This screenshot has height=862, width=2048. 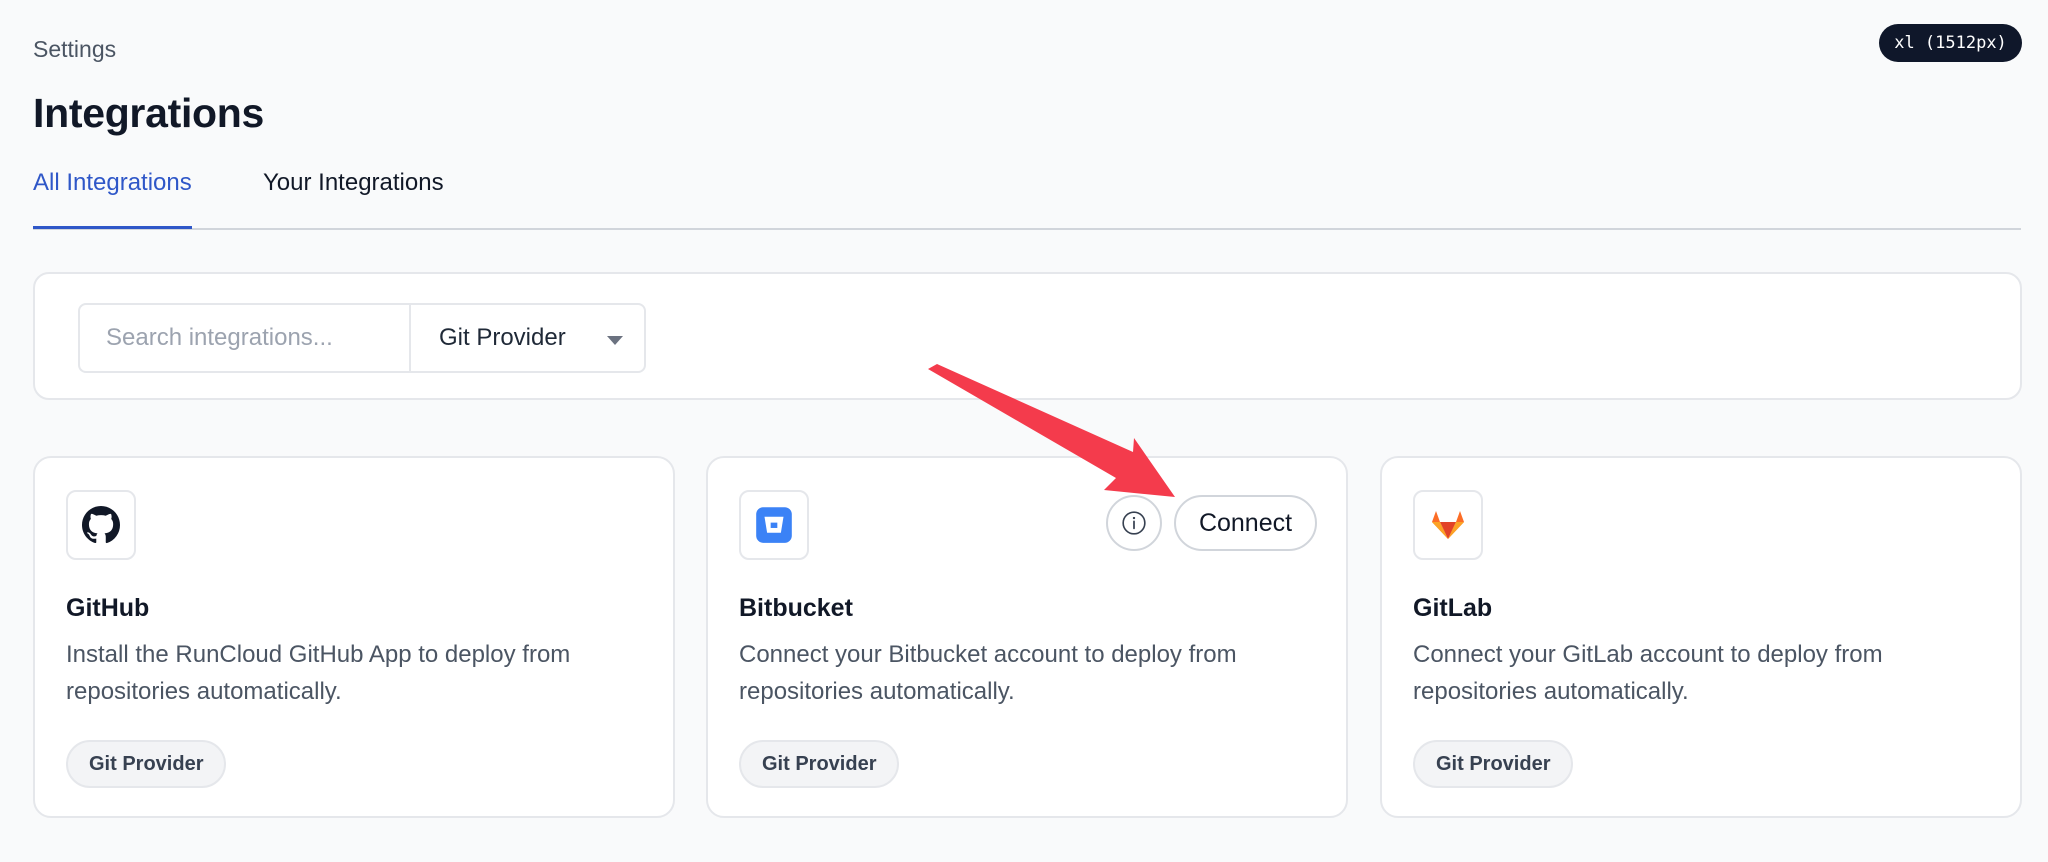 I want to click on info-icon, so click(x=1134, y=523).